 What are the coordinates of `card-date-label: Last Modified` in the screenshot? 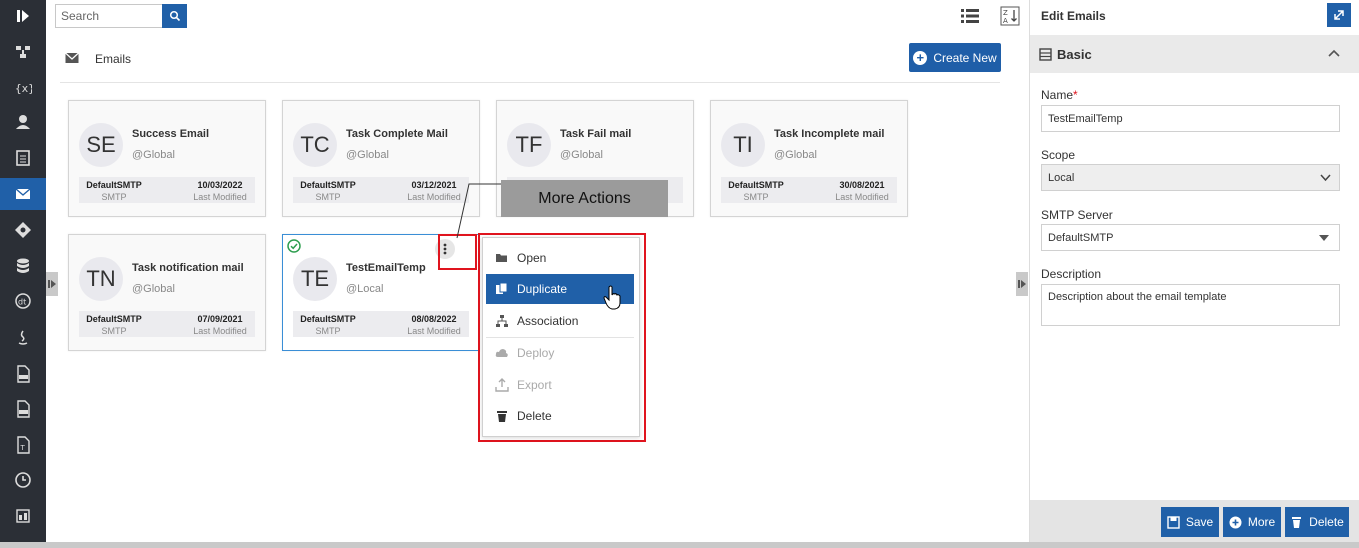 It's located at (220, 331).